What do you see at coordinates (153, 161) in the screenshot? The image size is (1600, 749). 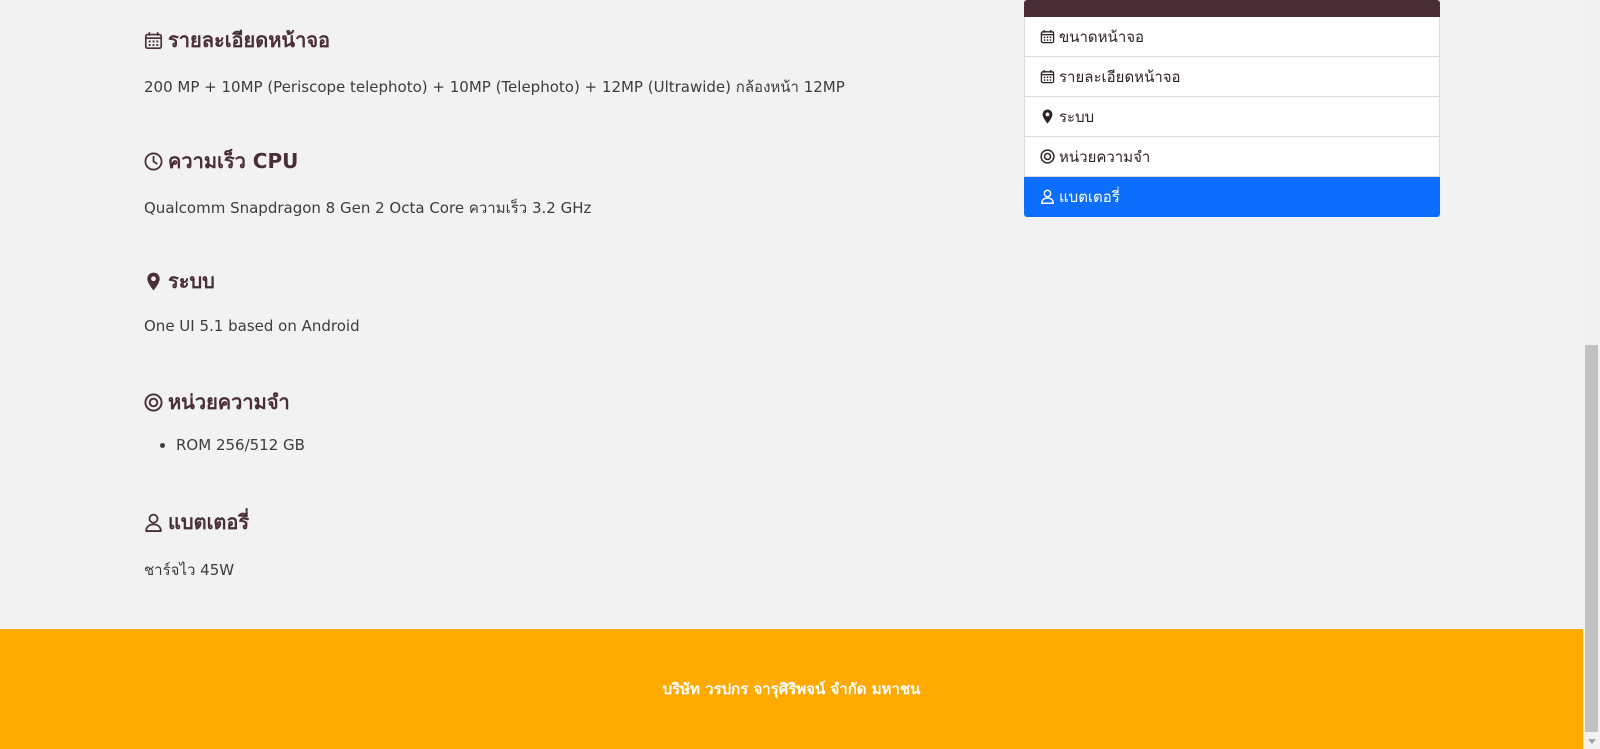 I see `clock-icon` at bounding box center [153, 161].